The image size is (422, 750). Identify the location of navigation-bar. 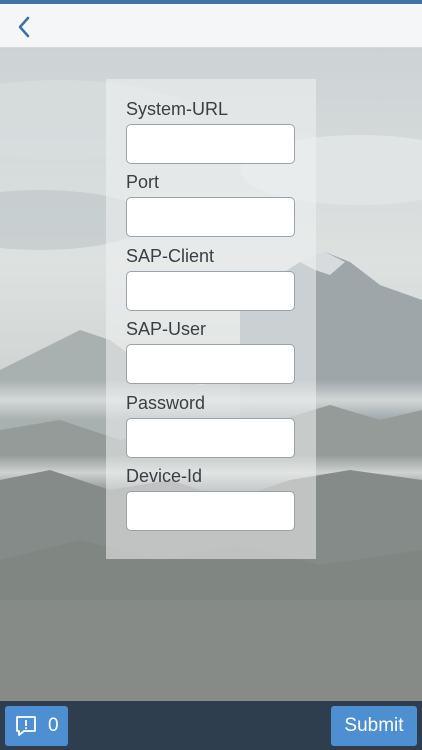
(211, 24).